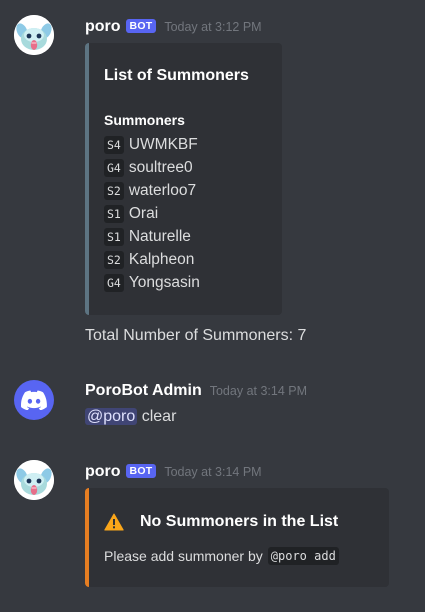 The height and width of the screenshot is (612, 425). What do you see at coordinates (160, 167) in the screenshot?
I see `summoner-name: soultree0` at bounding box center [160, 167].